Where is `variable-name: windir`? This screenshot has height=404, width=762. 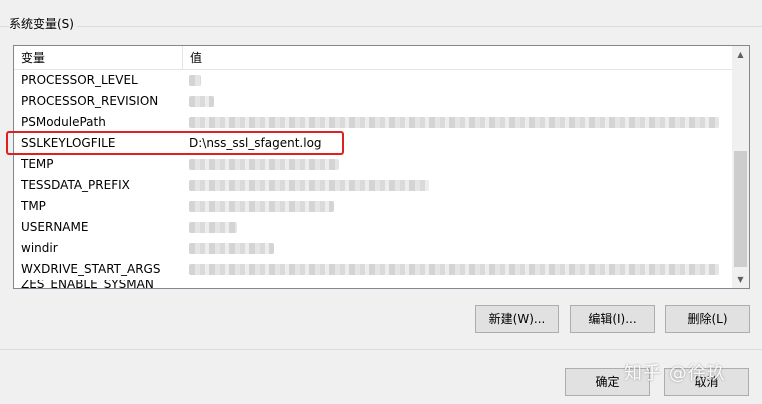 variable-name: windir is located at coordinates (39, 248).